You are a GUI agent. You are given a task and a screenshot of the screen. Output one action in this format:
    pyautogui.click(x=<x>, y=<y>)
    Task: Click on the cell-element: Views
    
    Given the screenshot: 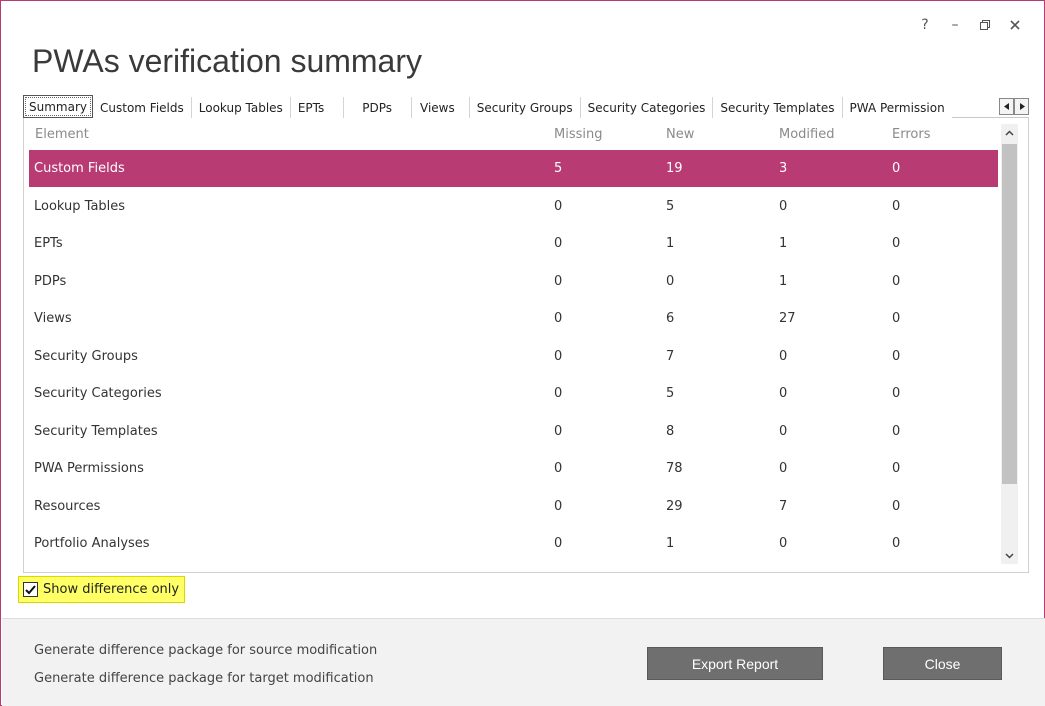 What is the action you would take?
    pyautogui.click(x=53, y=318)
    